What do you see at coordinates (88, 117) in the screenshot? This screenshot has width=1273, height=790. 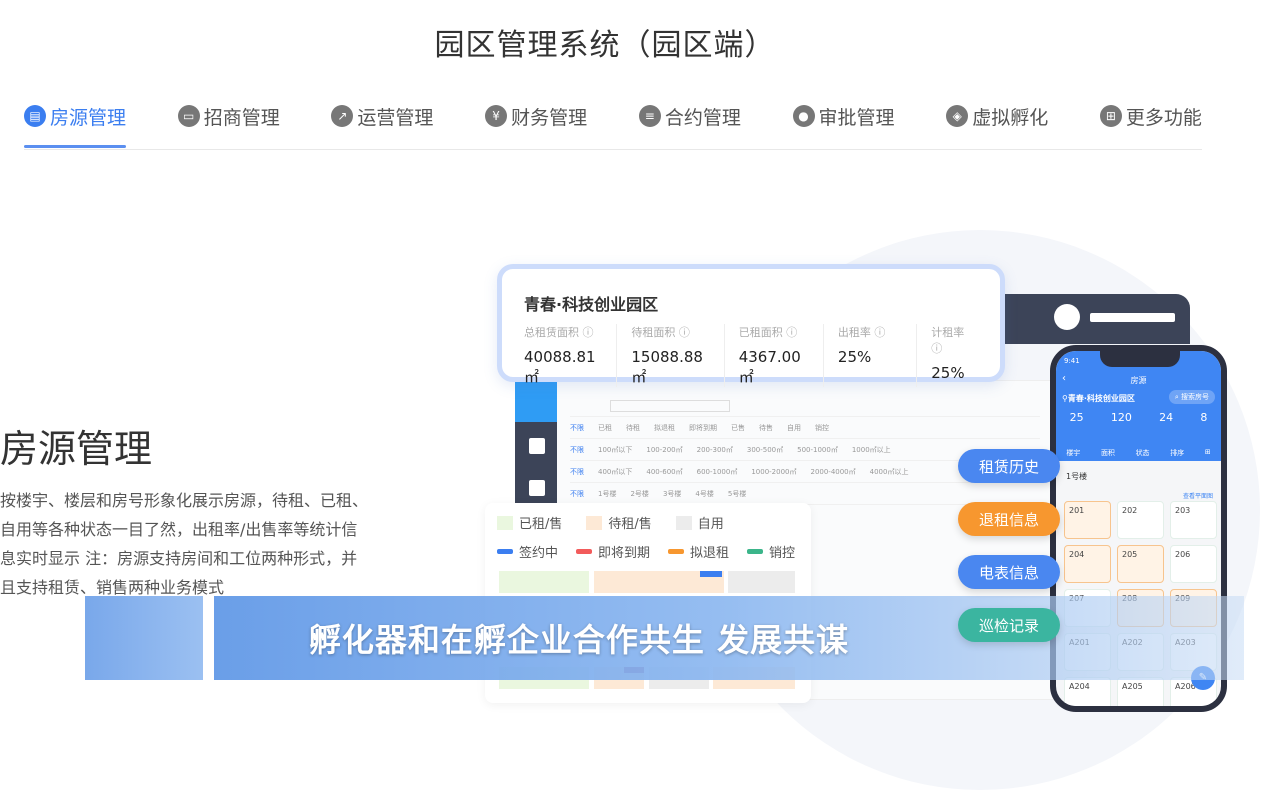 I see `tab-label: 房源管理` at bounding box center [88, 117].